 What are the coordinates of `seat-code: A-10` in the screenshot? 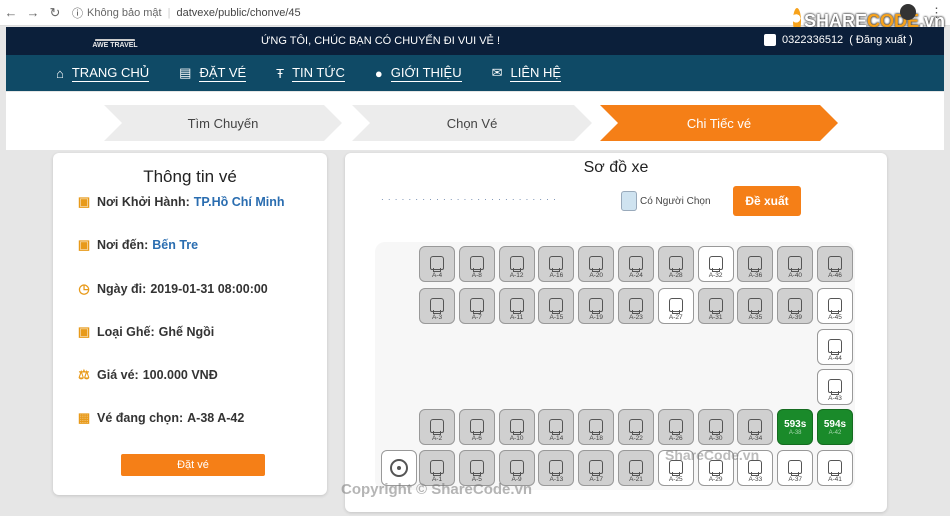 It's located at (516, 438).